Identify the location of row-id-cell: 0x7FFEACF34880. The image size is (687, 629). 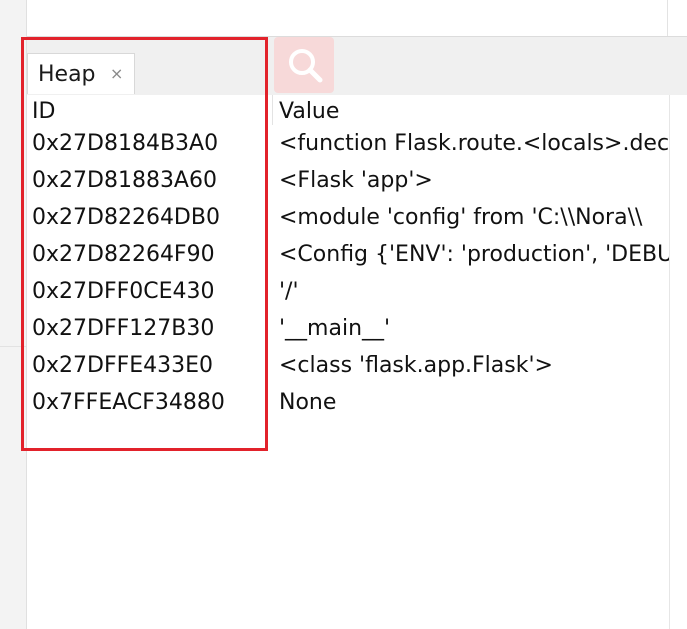
(128, 402).